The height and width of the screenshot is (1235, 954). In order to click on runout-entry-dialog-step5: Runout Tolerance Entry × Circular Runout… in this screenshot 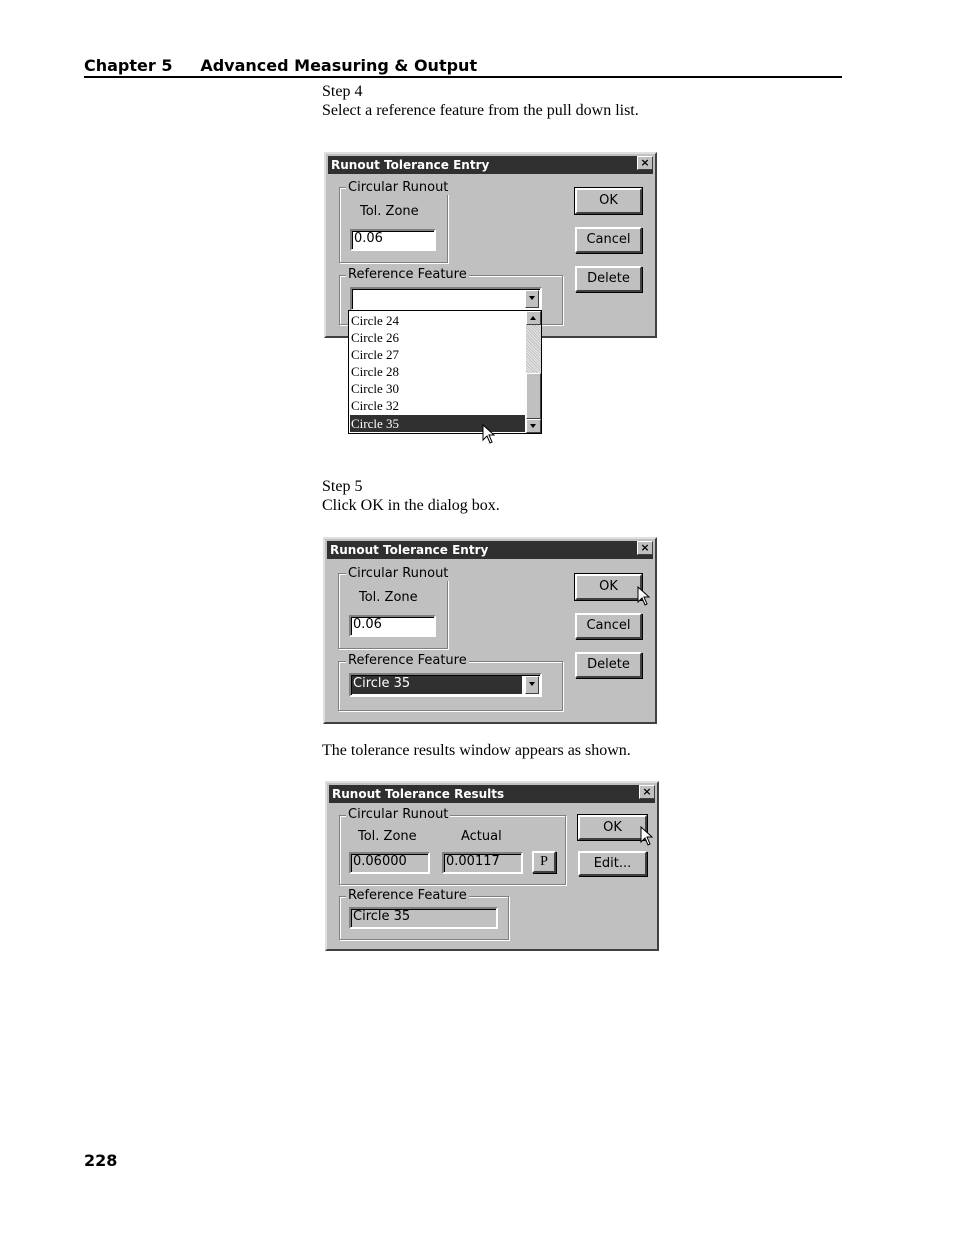, I will do `click(490, 630)`.